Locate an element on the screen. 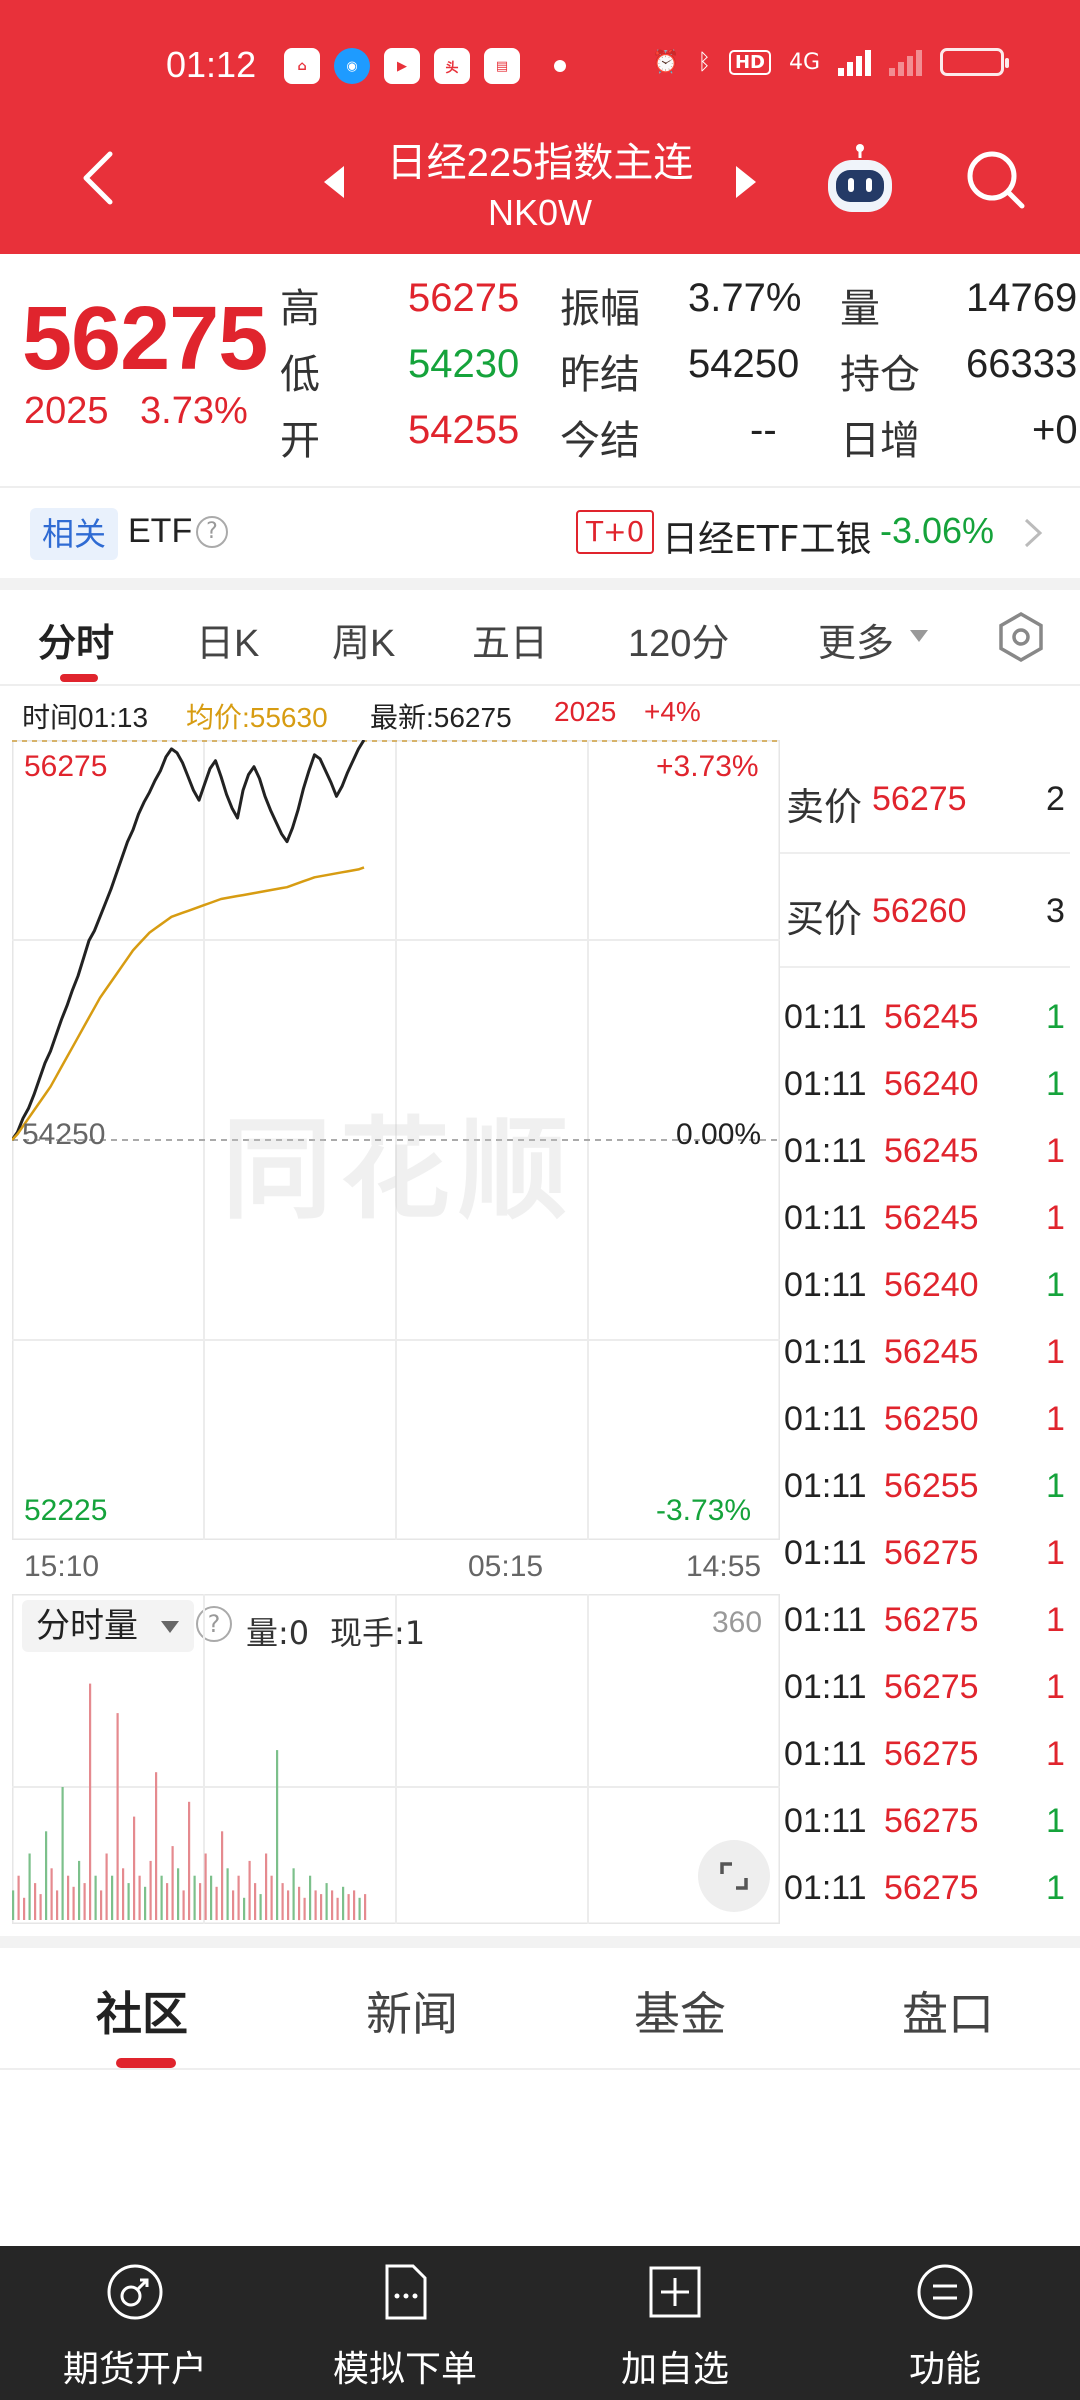  sell-price: 56275 is located at coordinates (919, 799).